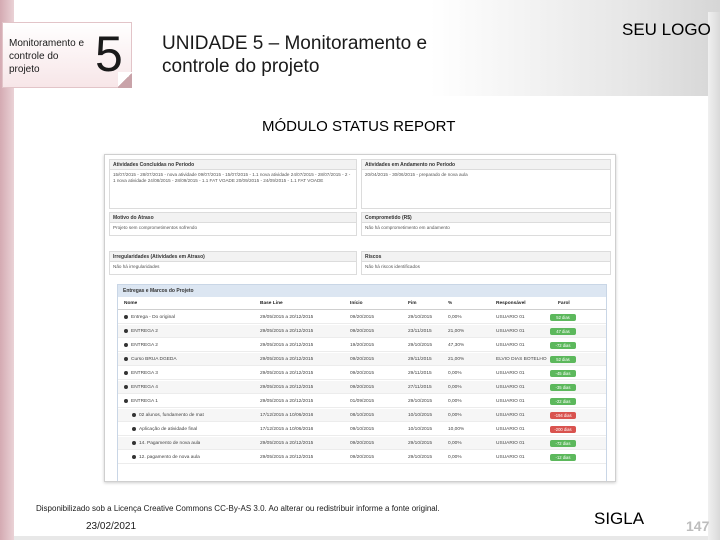 This screenshot has width=720, height=540. I want to click on table-cell-name: ENTREGA 1, so click(141, 401).